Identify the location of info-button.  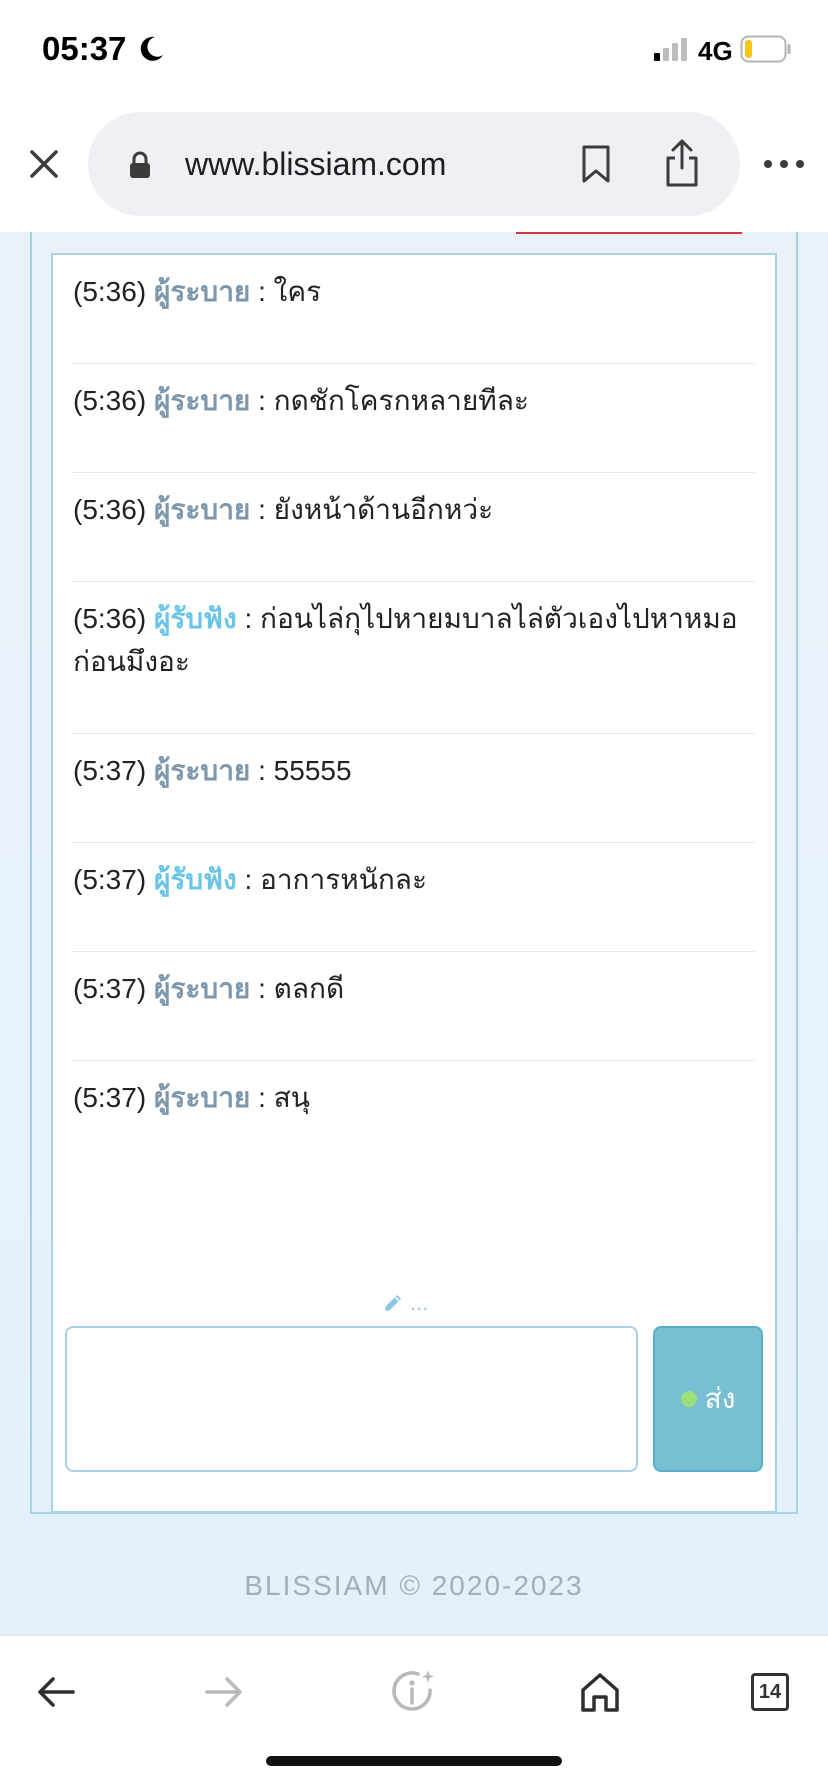
(414, 1692).